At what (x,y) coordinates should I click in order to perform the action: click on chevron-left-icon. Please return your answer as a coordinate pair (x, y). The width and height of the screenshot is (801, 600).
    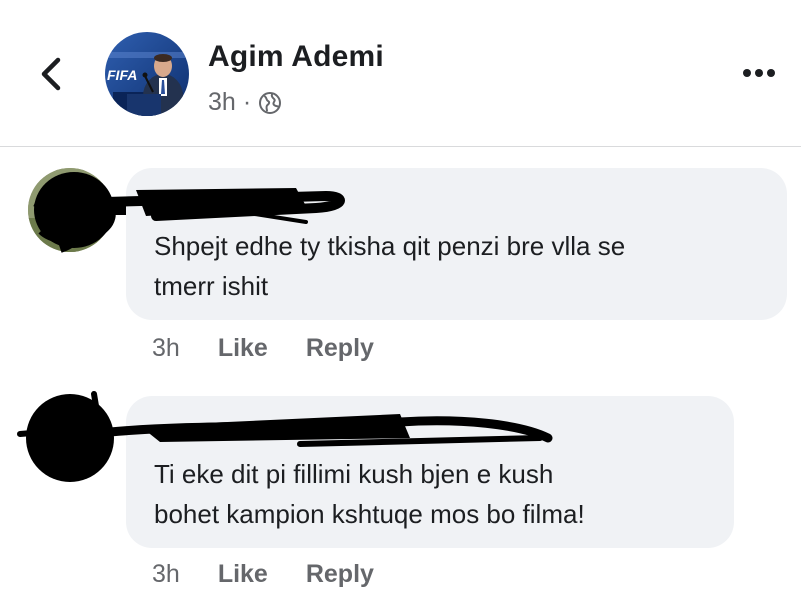
    Looking at the image, I should click on (51, 74).